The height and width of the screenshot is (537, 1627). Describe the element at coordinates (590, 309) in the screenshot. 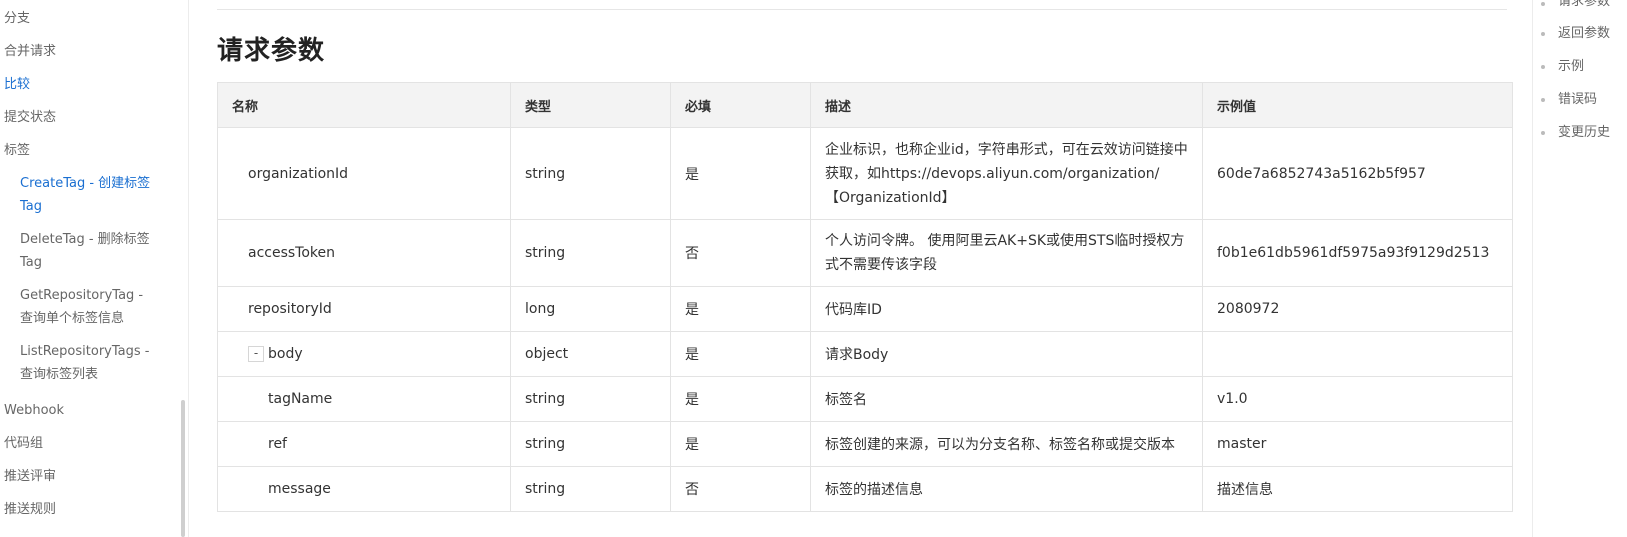

I see `param-type: long` at that location.